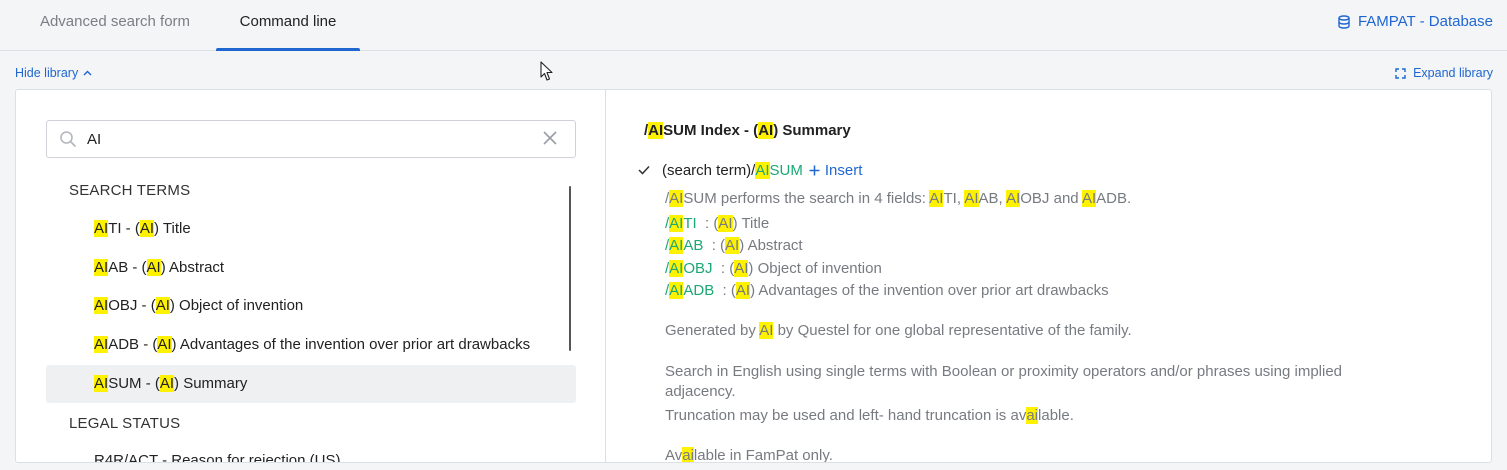 This screenshot has height=470, width=1507. I want to click on desc-text: Av, so click(674, 455).